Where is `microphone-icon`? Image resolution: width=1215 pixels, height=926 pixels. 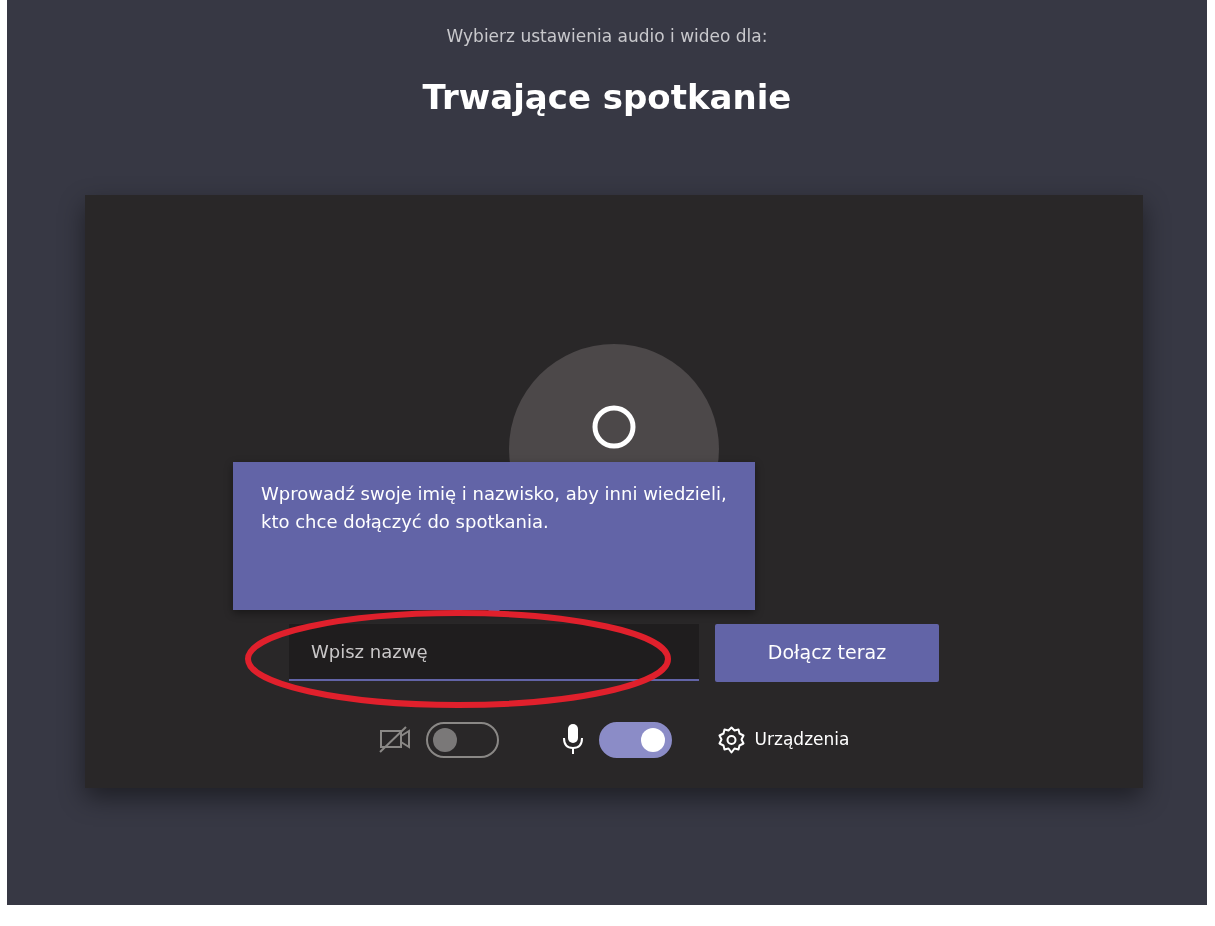
microphone-icon is located at coordinates (572, 739).